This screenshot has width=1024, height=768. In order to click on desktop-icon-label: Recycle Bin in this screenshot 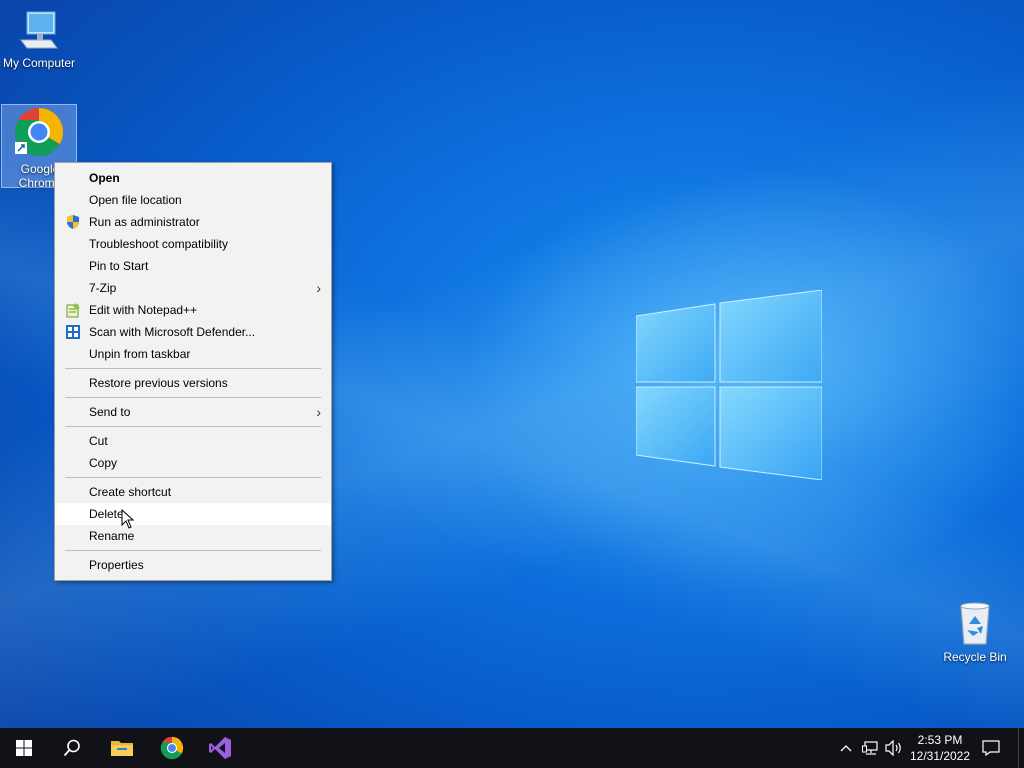, I will do `click(975, 657)`.